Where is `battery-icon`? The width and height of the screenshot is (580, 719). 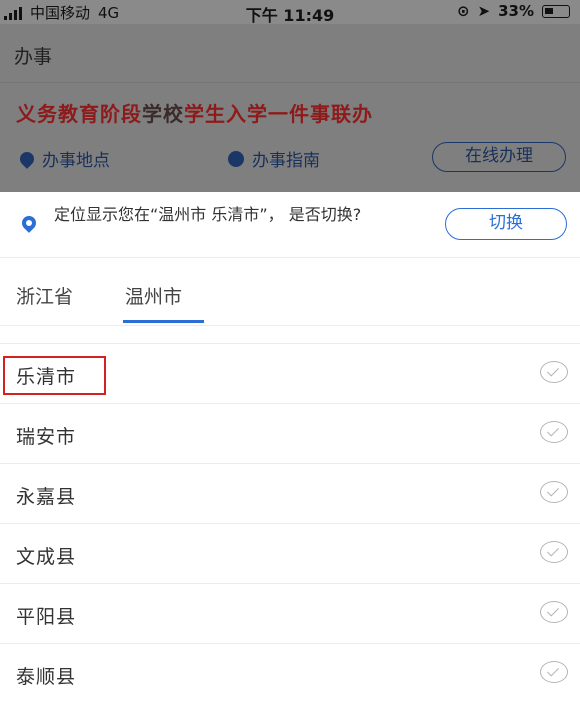 battery-icon is located at coordinates (556, 11).